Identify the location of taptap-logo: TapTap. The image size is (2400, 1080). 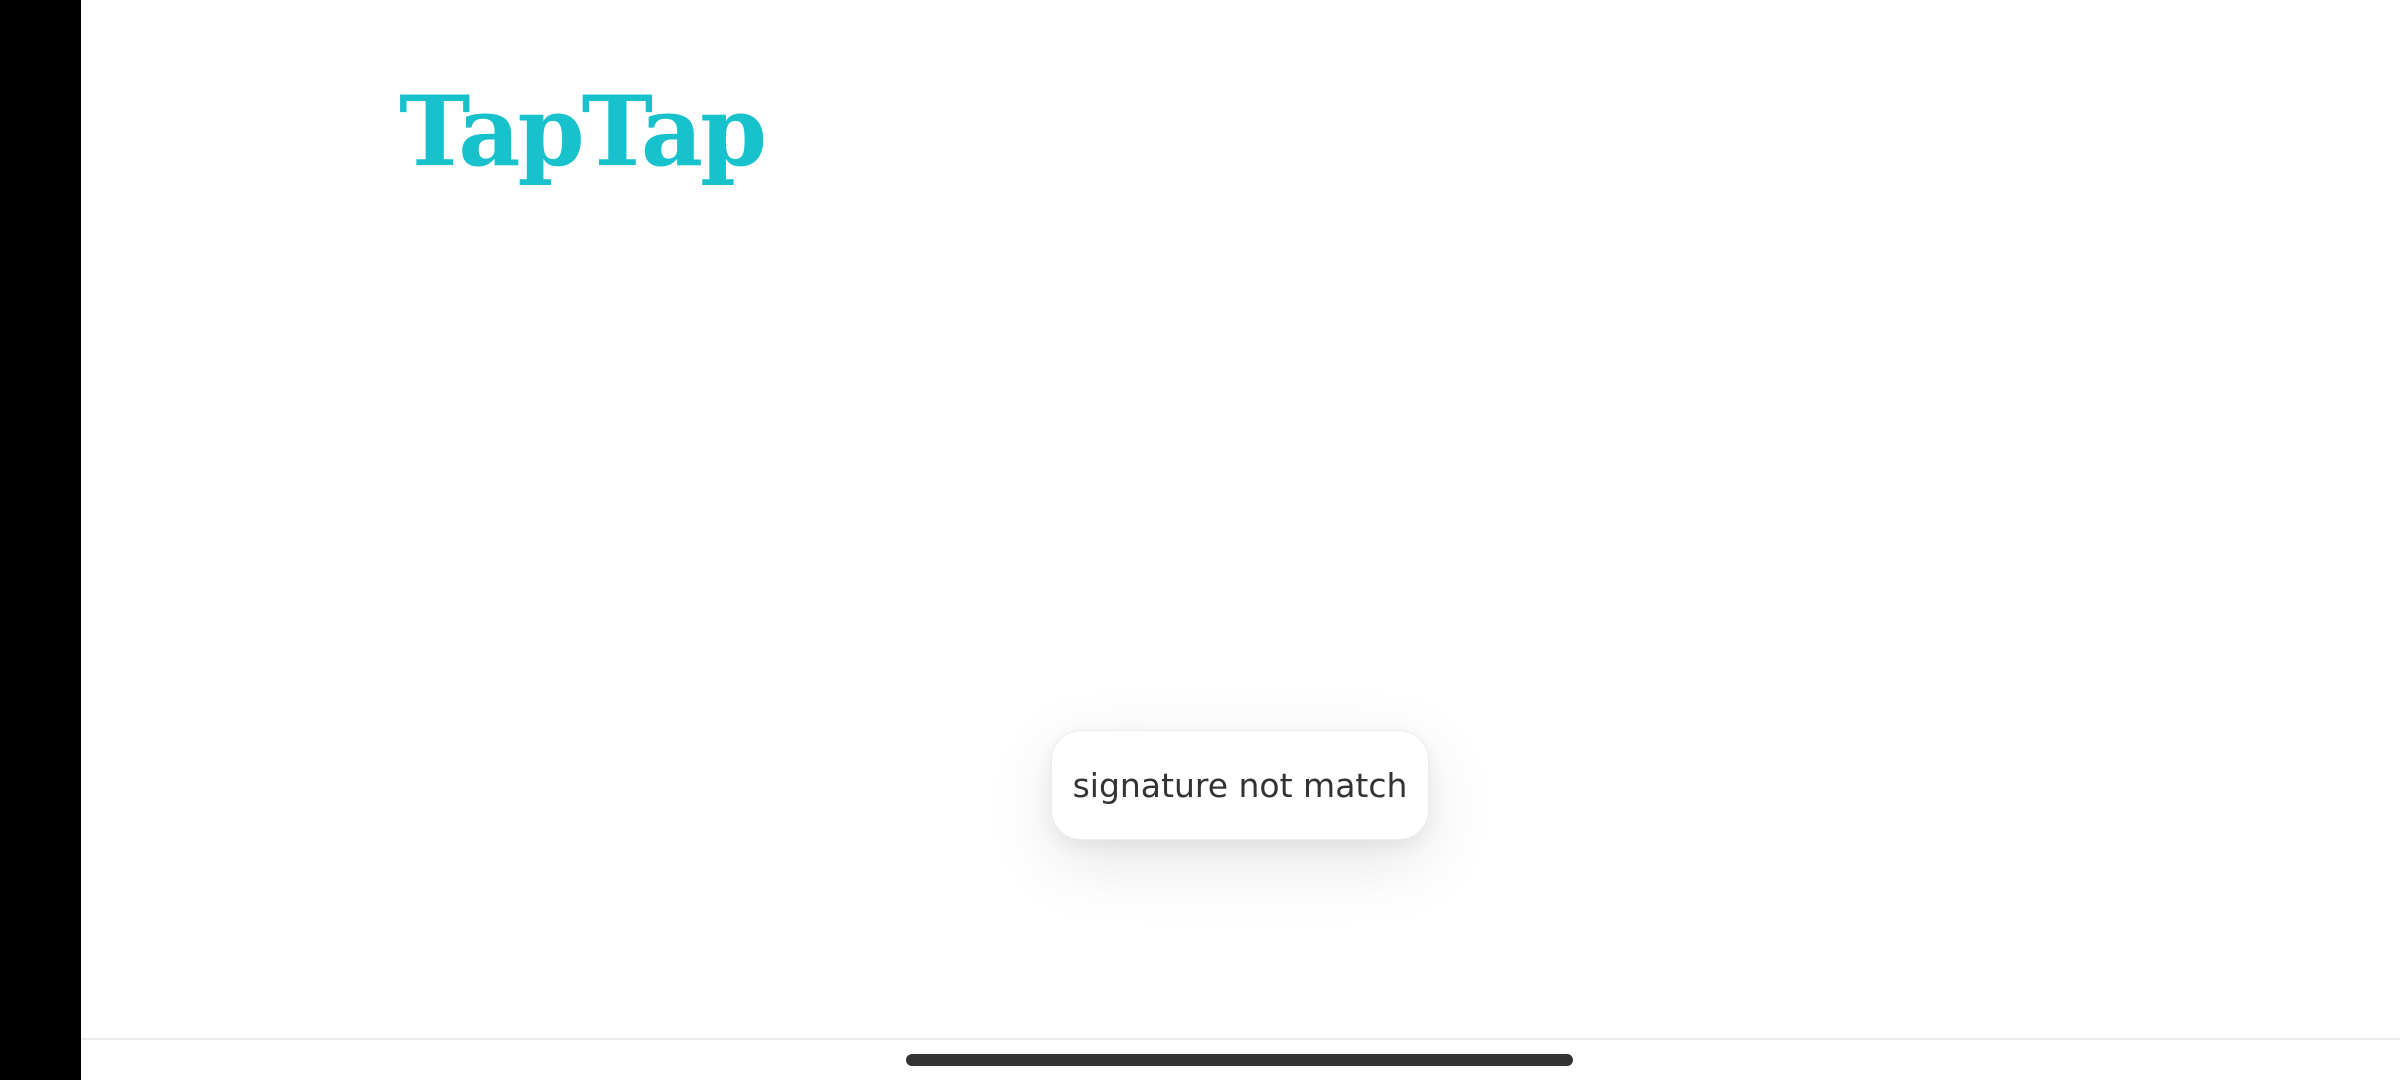
(583, 132).